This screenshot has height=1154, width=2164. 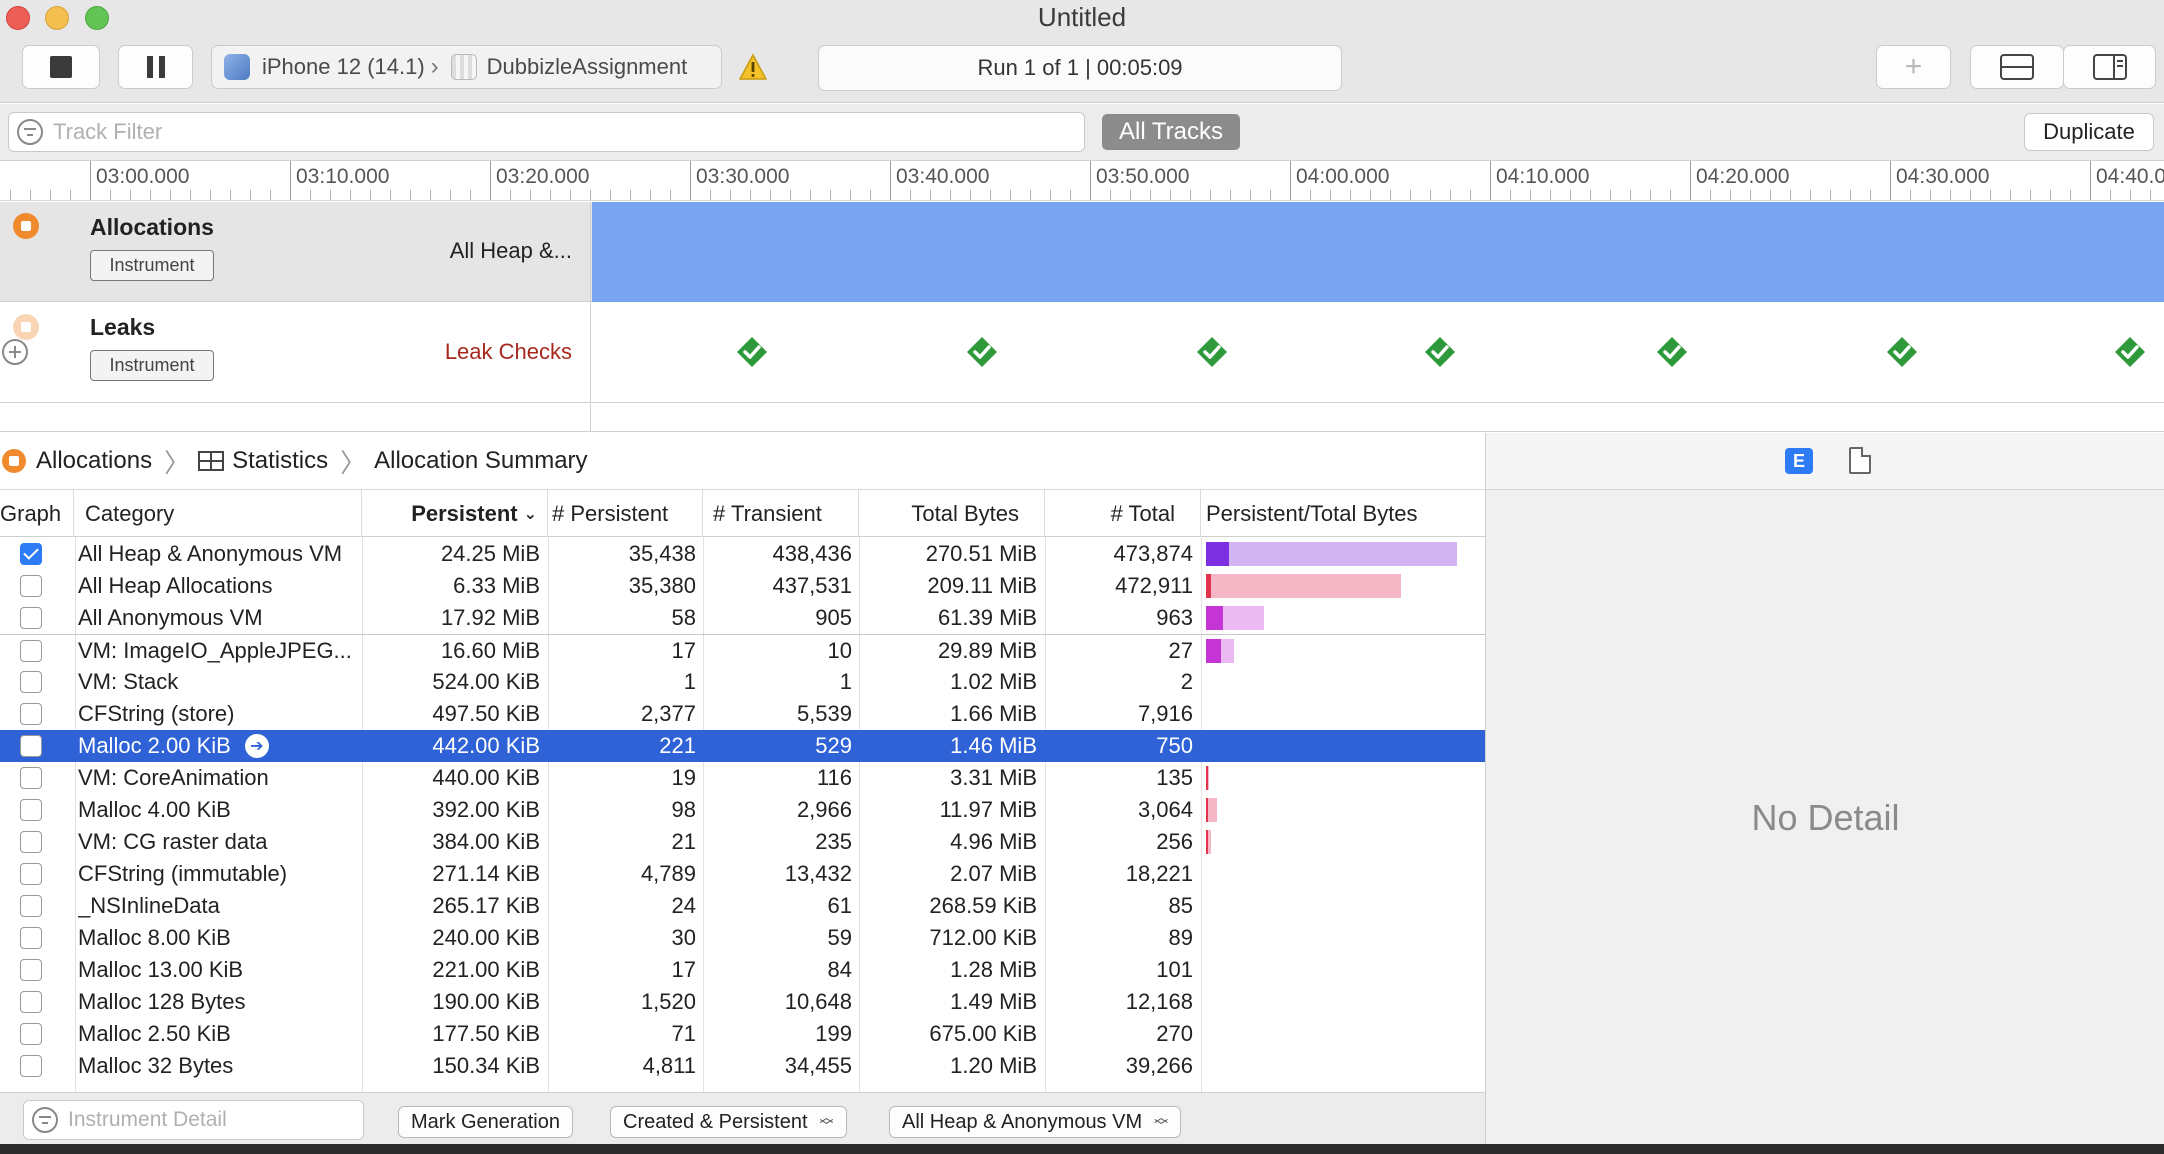 I want to click on cell-total-bytes-text: 675.00 KiB, so click(x=983, y=1033).